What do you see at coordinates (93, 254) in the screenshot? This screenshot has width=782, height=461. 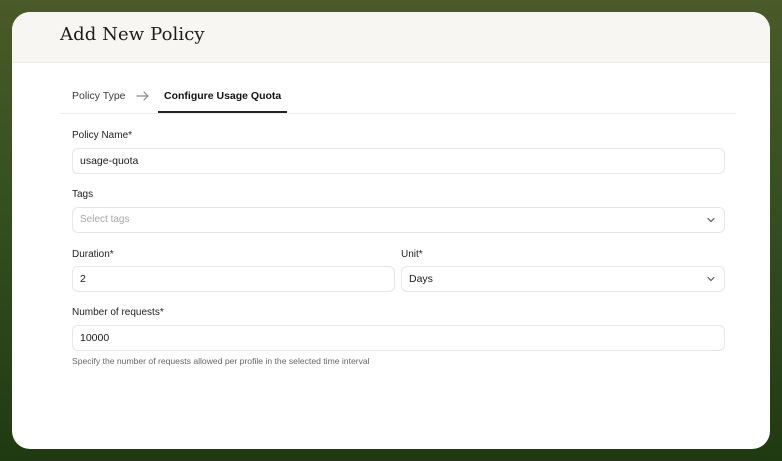 I see `duration-label: Duration*` at bounding box center [93, 254].